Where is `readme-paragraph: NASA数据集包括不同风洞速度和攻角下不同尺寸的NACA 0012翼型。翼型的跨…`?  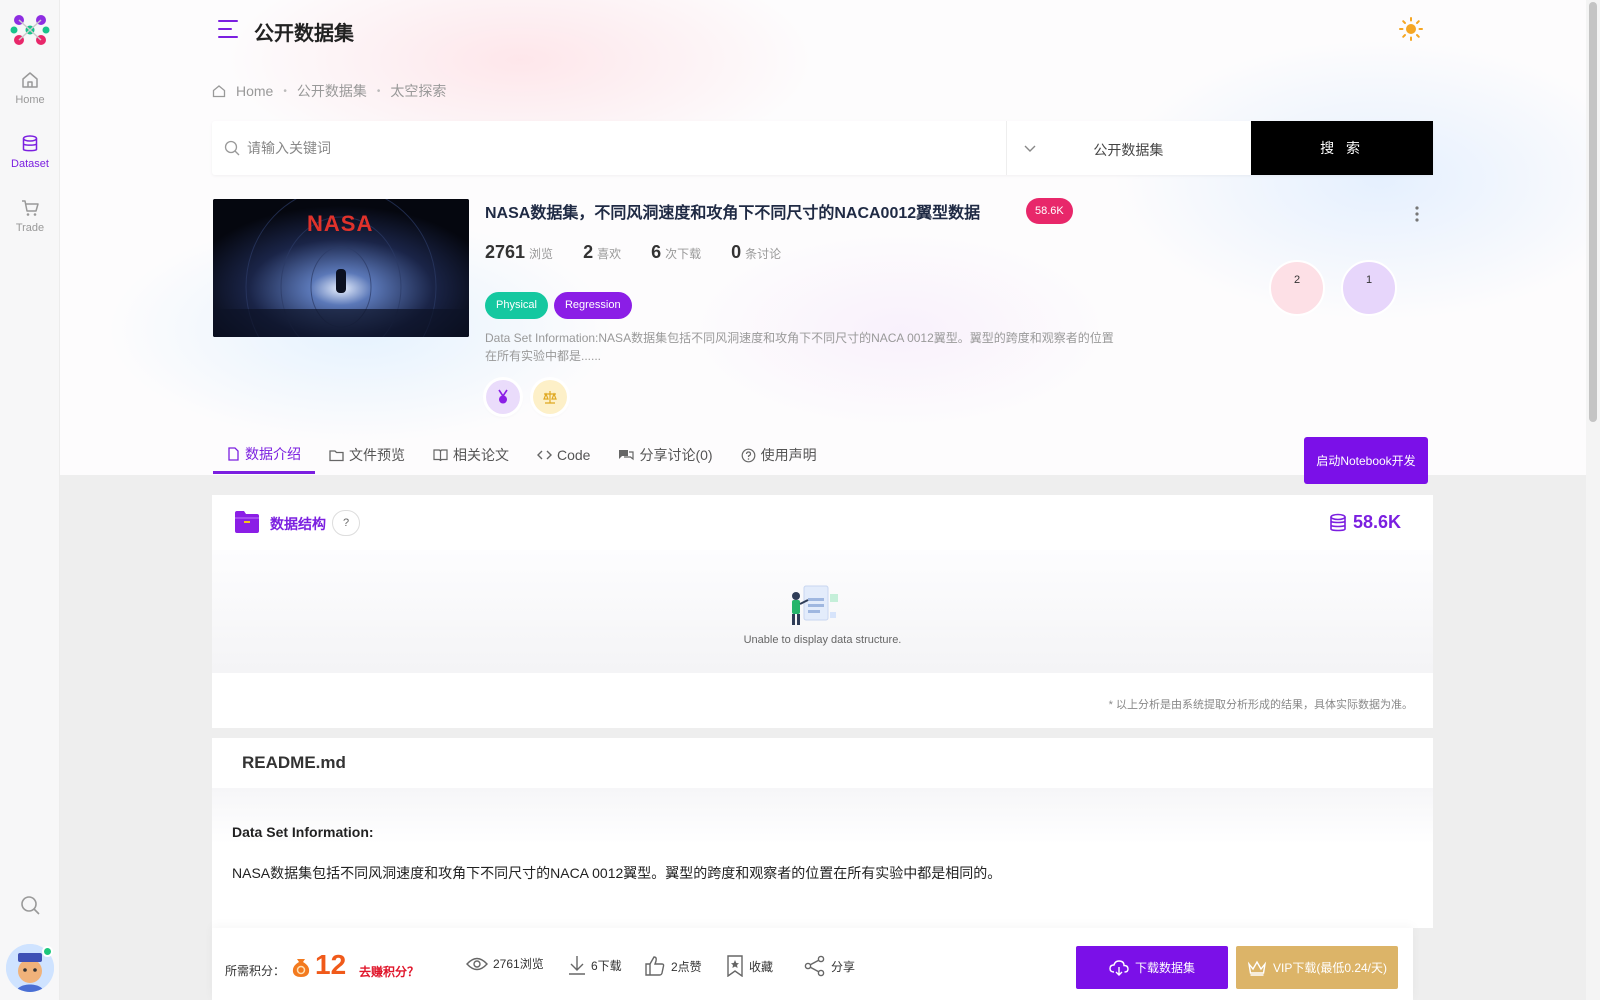 readme-paragraph: NASA数据集包括不同风洞速度和攻角下不同尺寸的NACA 0012翼型。翼型的跨… is located at coordinates (617, 873).